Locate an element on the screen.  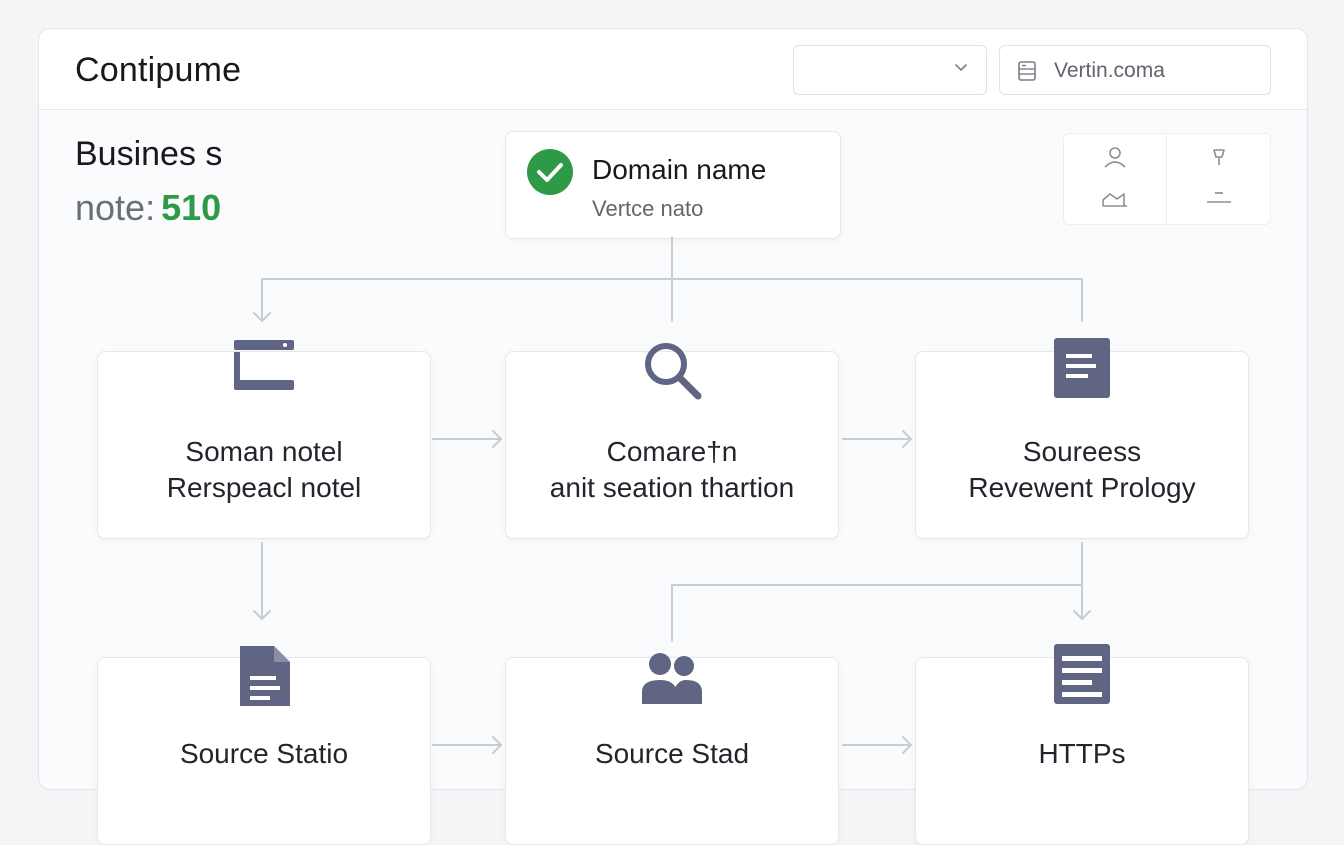
users-icon is located at coordinates (672, 678).